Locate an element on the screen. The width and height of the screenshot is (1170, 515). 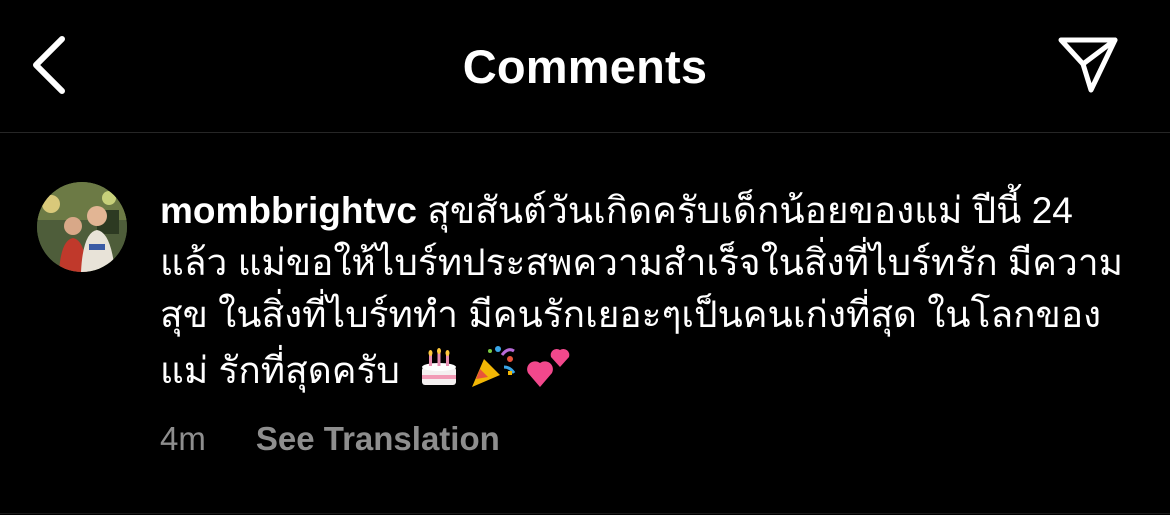
page-title: Comments is located at coordinates (585, 66).